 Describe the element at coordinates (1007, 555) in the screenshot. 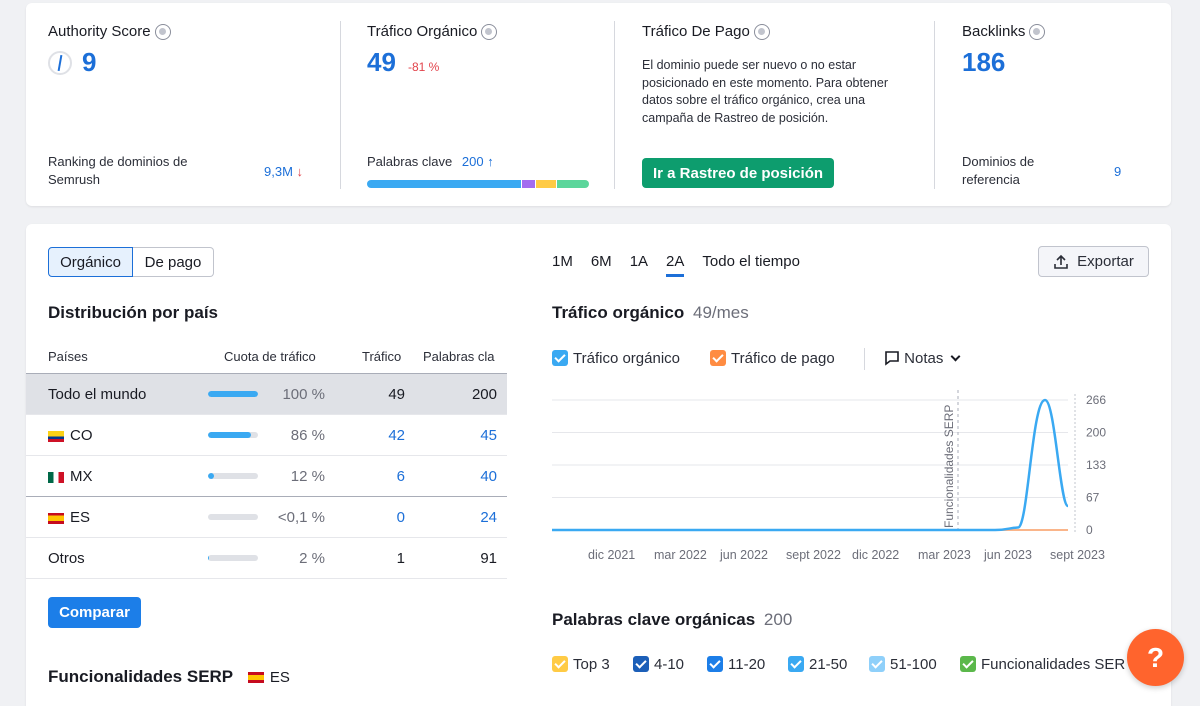

I see `x-tick-label: jun 2023` at that location.